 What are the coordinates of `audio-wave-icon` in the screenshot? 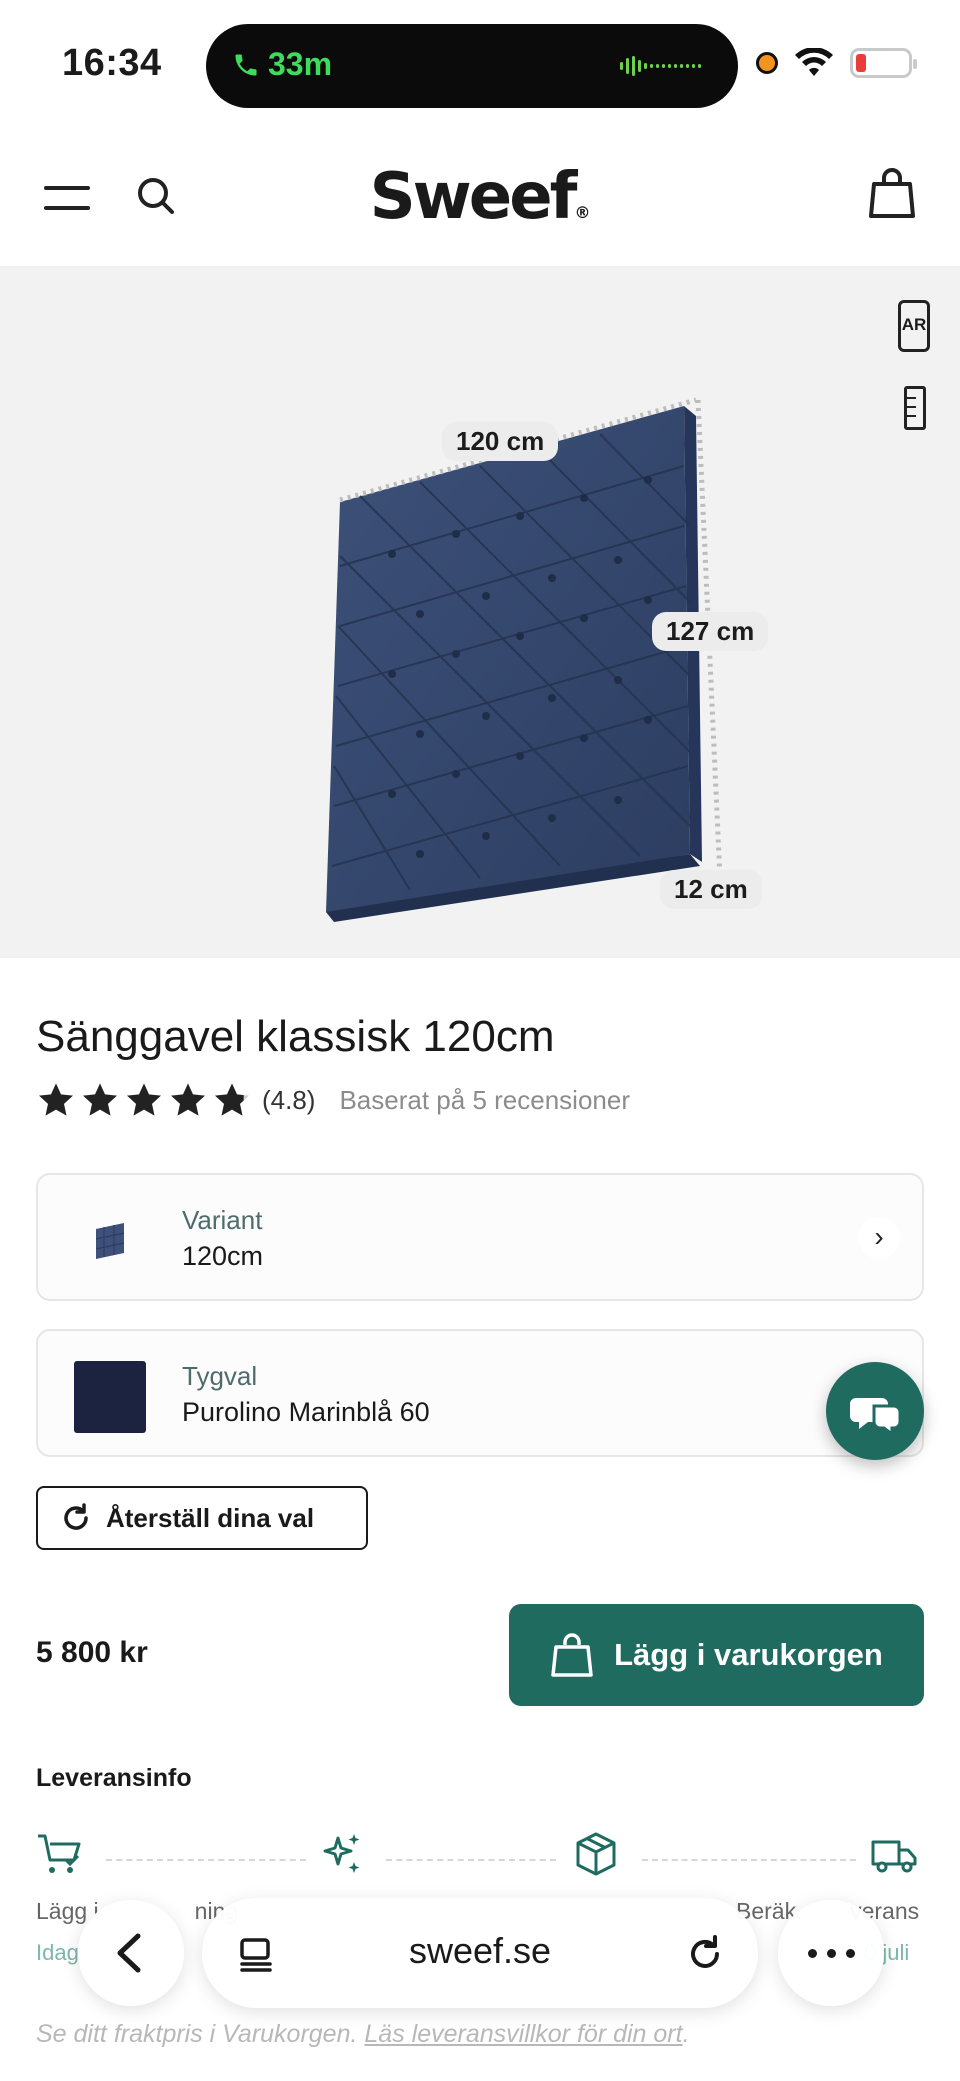 It's located at (660, 66).